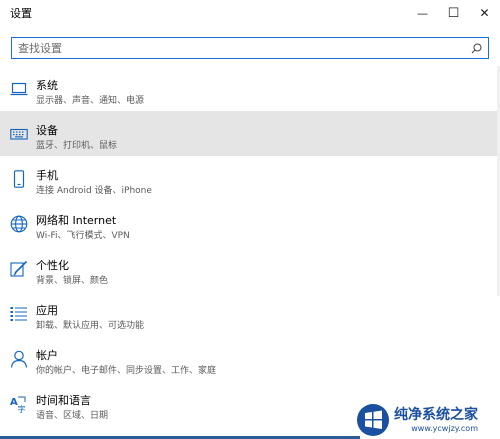 The height and width of the screenshot is (439, 500). What do you see at coordinates (52, 265) in the screenshot?
I see `settings-item-label: 个性化` at bounding box center [52, 265].